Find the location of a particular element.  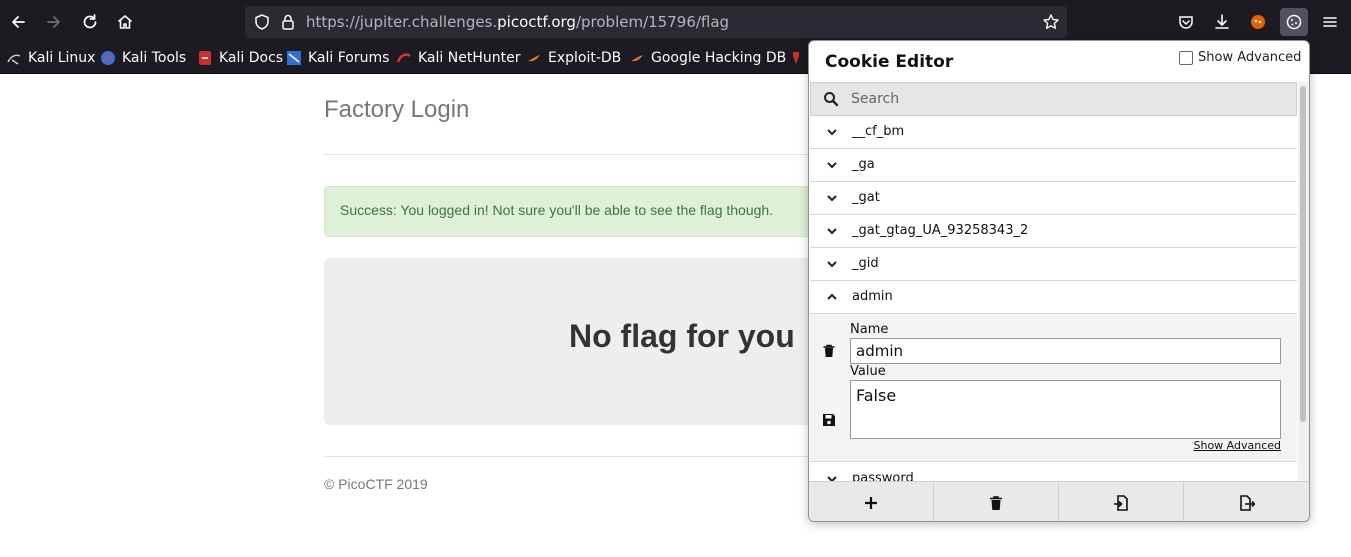

home-button is located at coordinates (125, 22).